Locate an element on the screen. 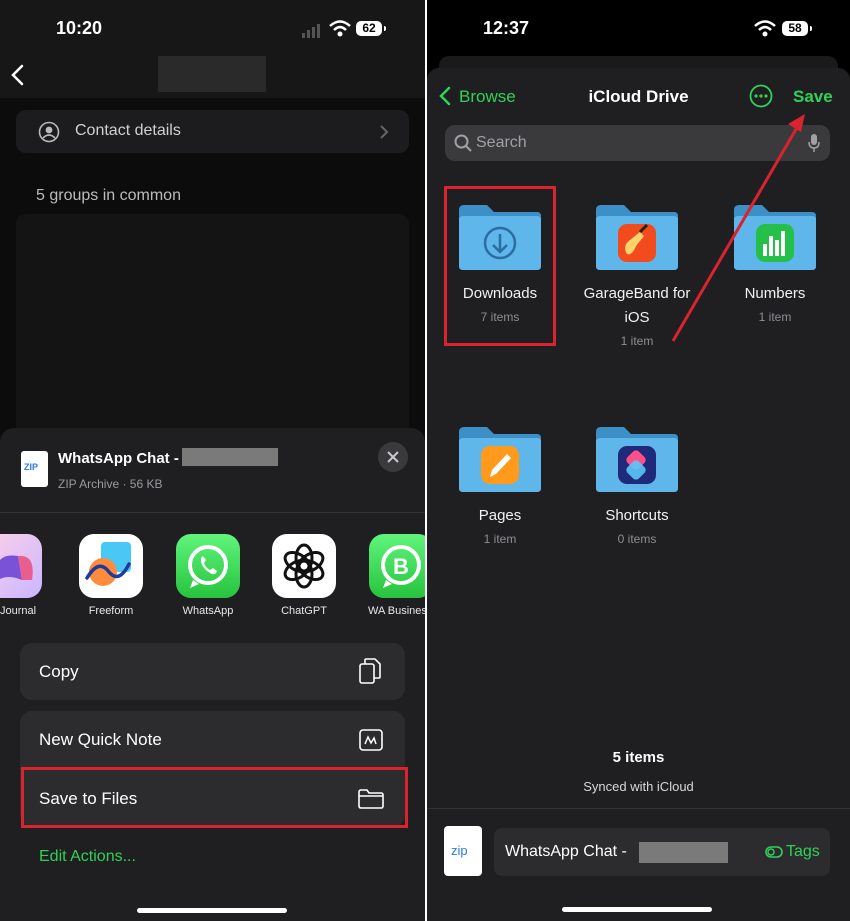 The image size is (850, 921). contact-details-label: Contact details is located at coordinates (128, 130).